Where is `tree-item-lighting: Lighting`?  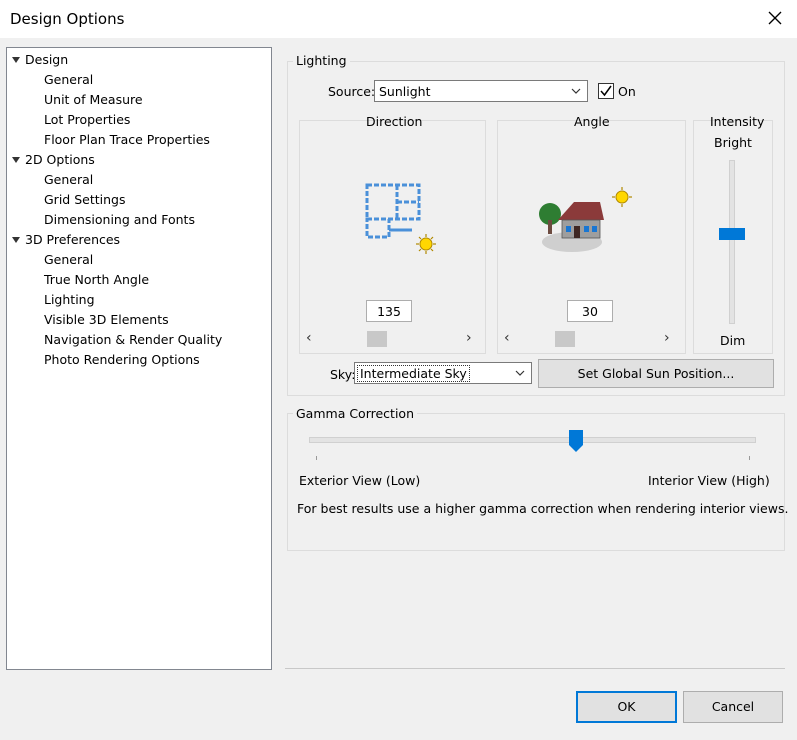 tree-item-lighting: Lighting is located at coordinates (69, 300).